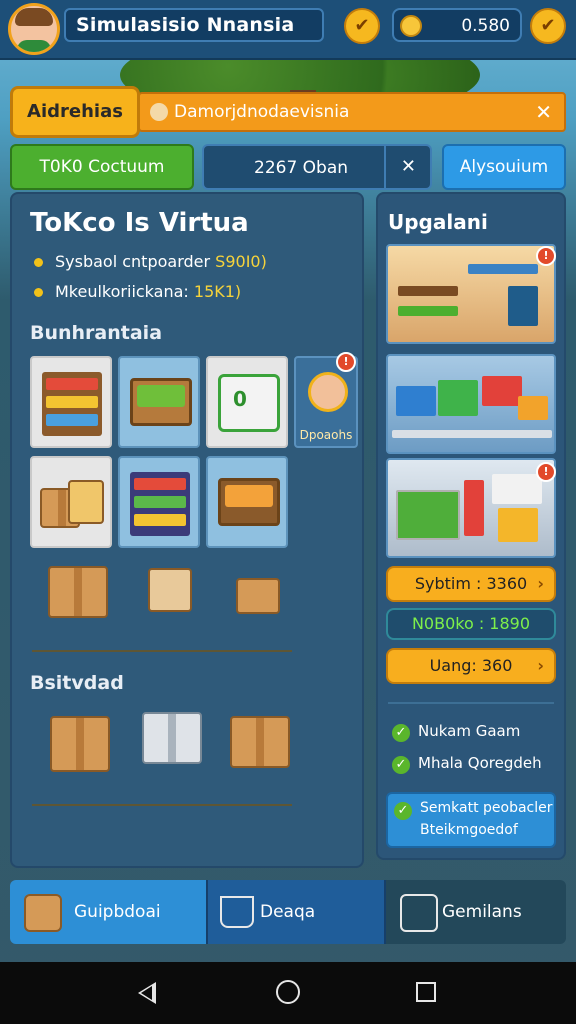 This screenshot has width=576, height=1024. I want to click on crate-item-tile, so click(159, 402).